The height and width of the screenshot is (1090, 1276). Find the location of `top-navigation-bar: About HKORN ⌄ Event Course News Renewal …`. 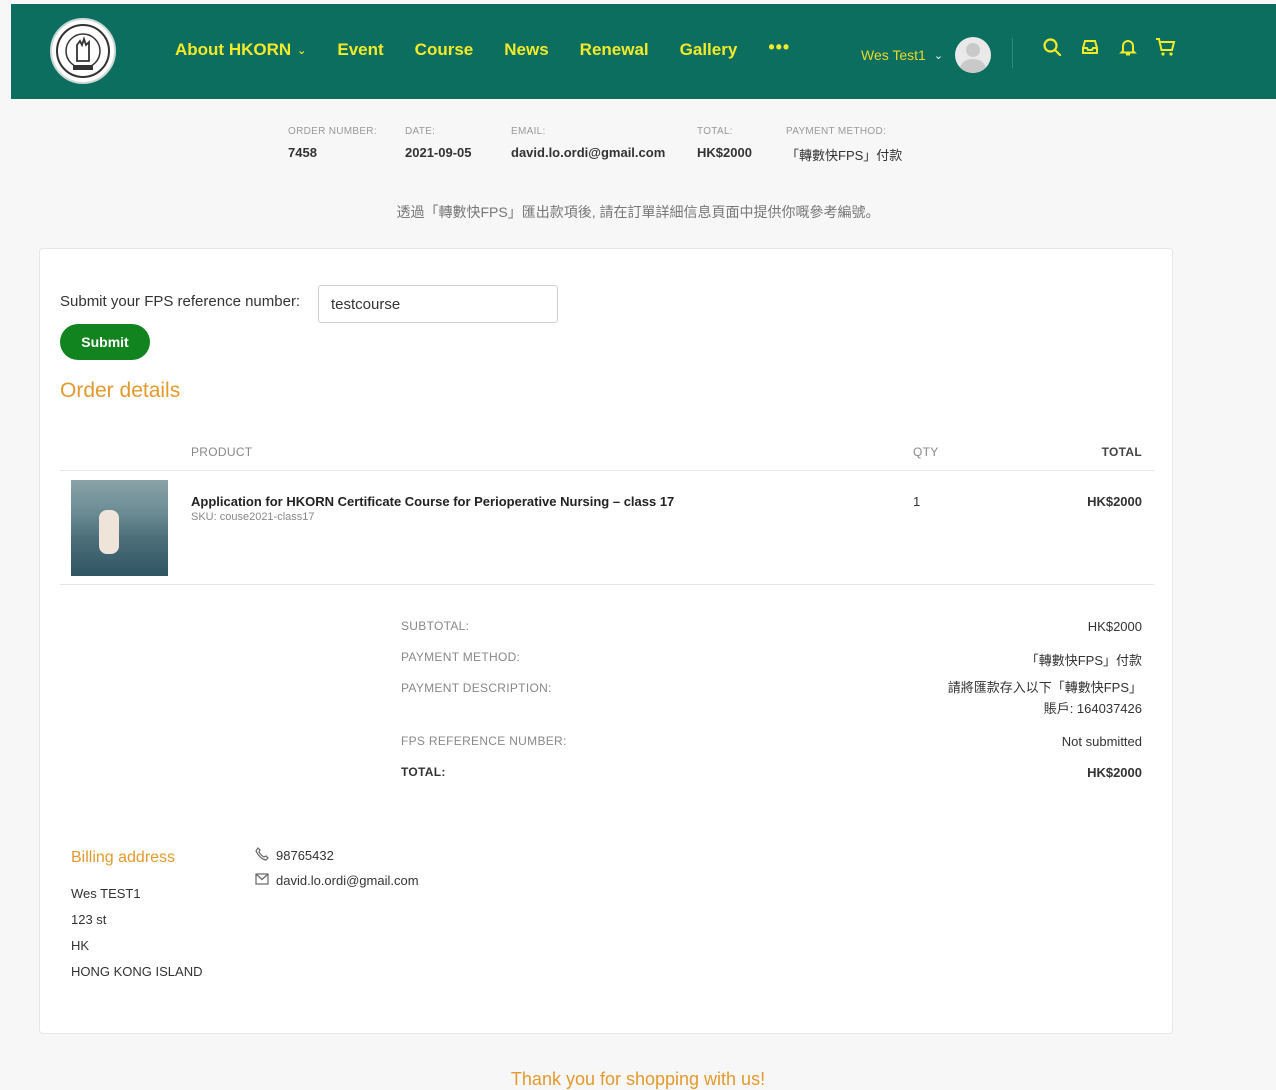

top-navigation-bar: About HKORN ⌄ Event Course News Renewal … is located at coordinates (643, 51).